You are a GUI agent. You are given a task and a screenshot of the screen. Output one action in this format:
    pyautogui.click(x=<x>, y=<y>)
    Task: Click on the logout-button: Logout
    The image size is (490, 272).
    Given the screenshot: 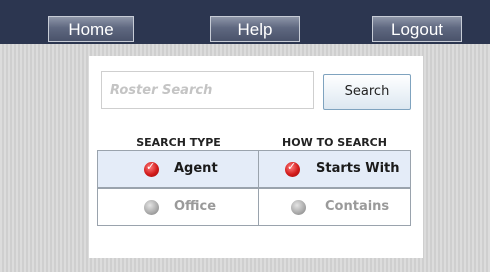 What is the action you would take?
    pyautogui.click(x=417, y=29)
    